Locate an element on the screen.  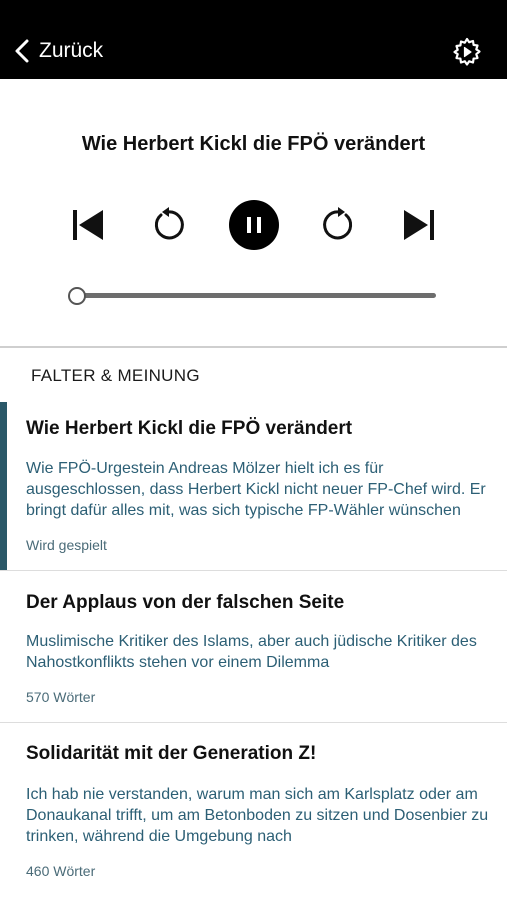
back-label: Zurück is located at coordinates (71, 50).